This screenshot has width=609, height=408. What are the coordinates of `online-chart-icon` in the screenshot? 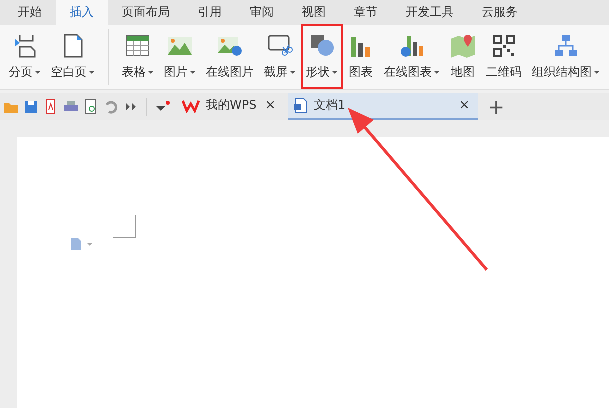 It's located at (412, 46).